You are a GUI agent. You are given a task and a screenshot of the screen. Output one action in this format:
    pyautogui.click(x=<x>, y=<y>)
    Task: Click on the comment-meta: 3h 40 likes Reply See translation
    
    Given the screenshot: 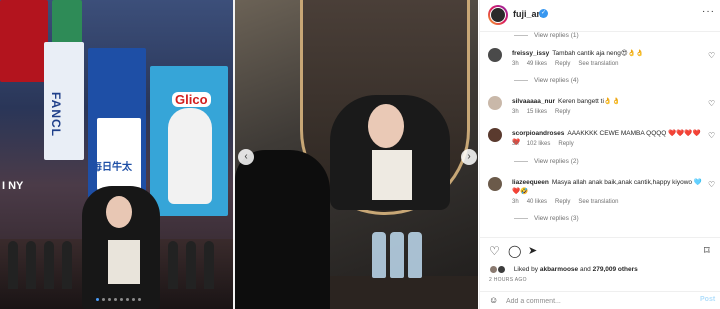 What is the action you would take?
    pyautogui.click(x=569, y=202)
    